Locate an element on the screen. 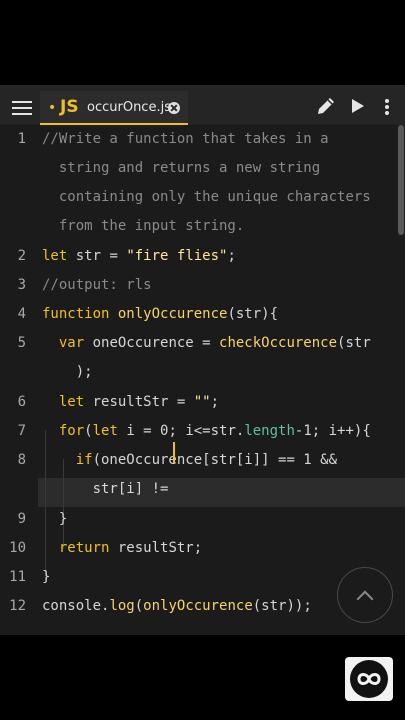 This screenshot has width=405, height=720. code-line: for(let i = 0; i<=str.length-1; i++){ is located at coordinates (206, 431).